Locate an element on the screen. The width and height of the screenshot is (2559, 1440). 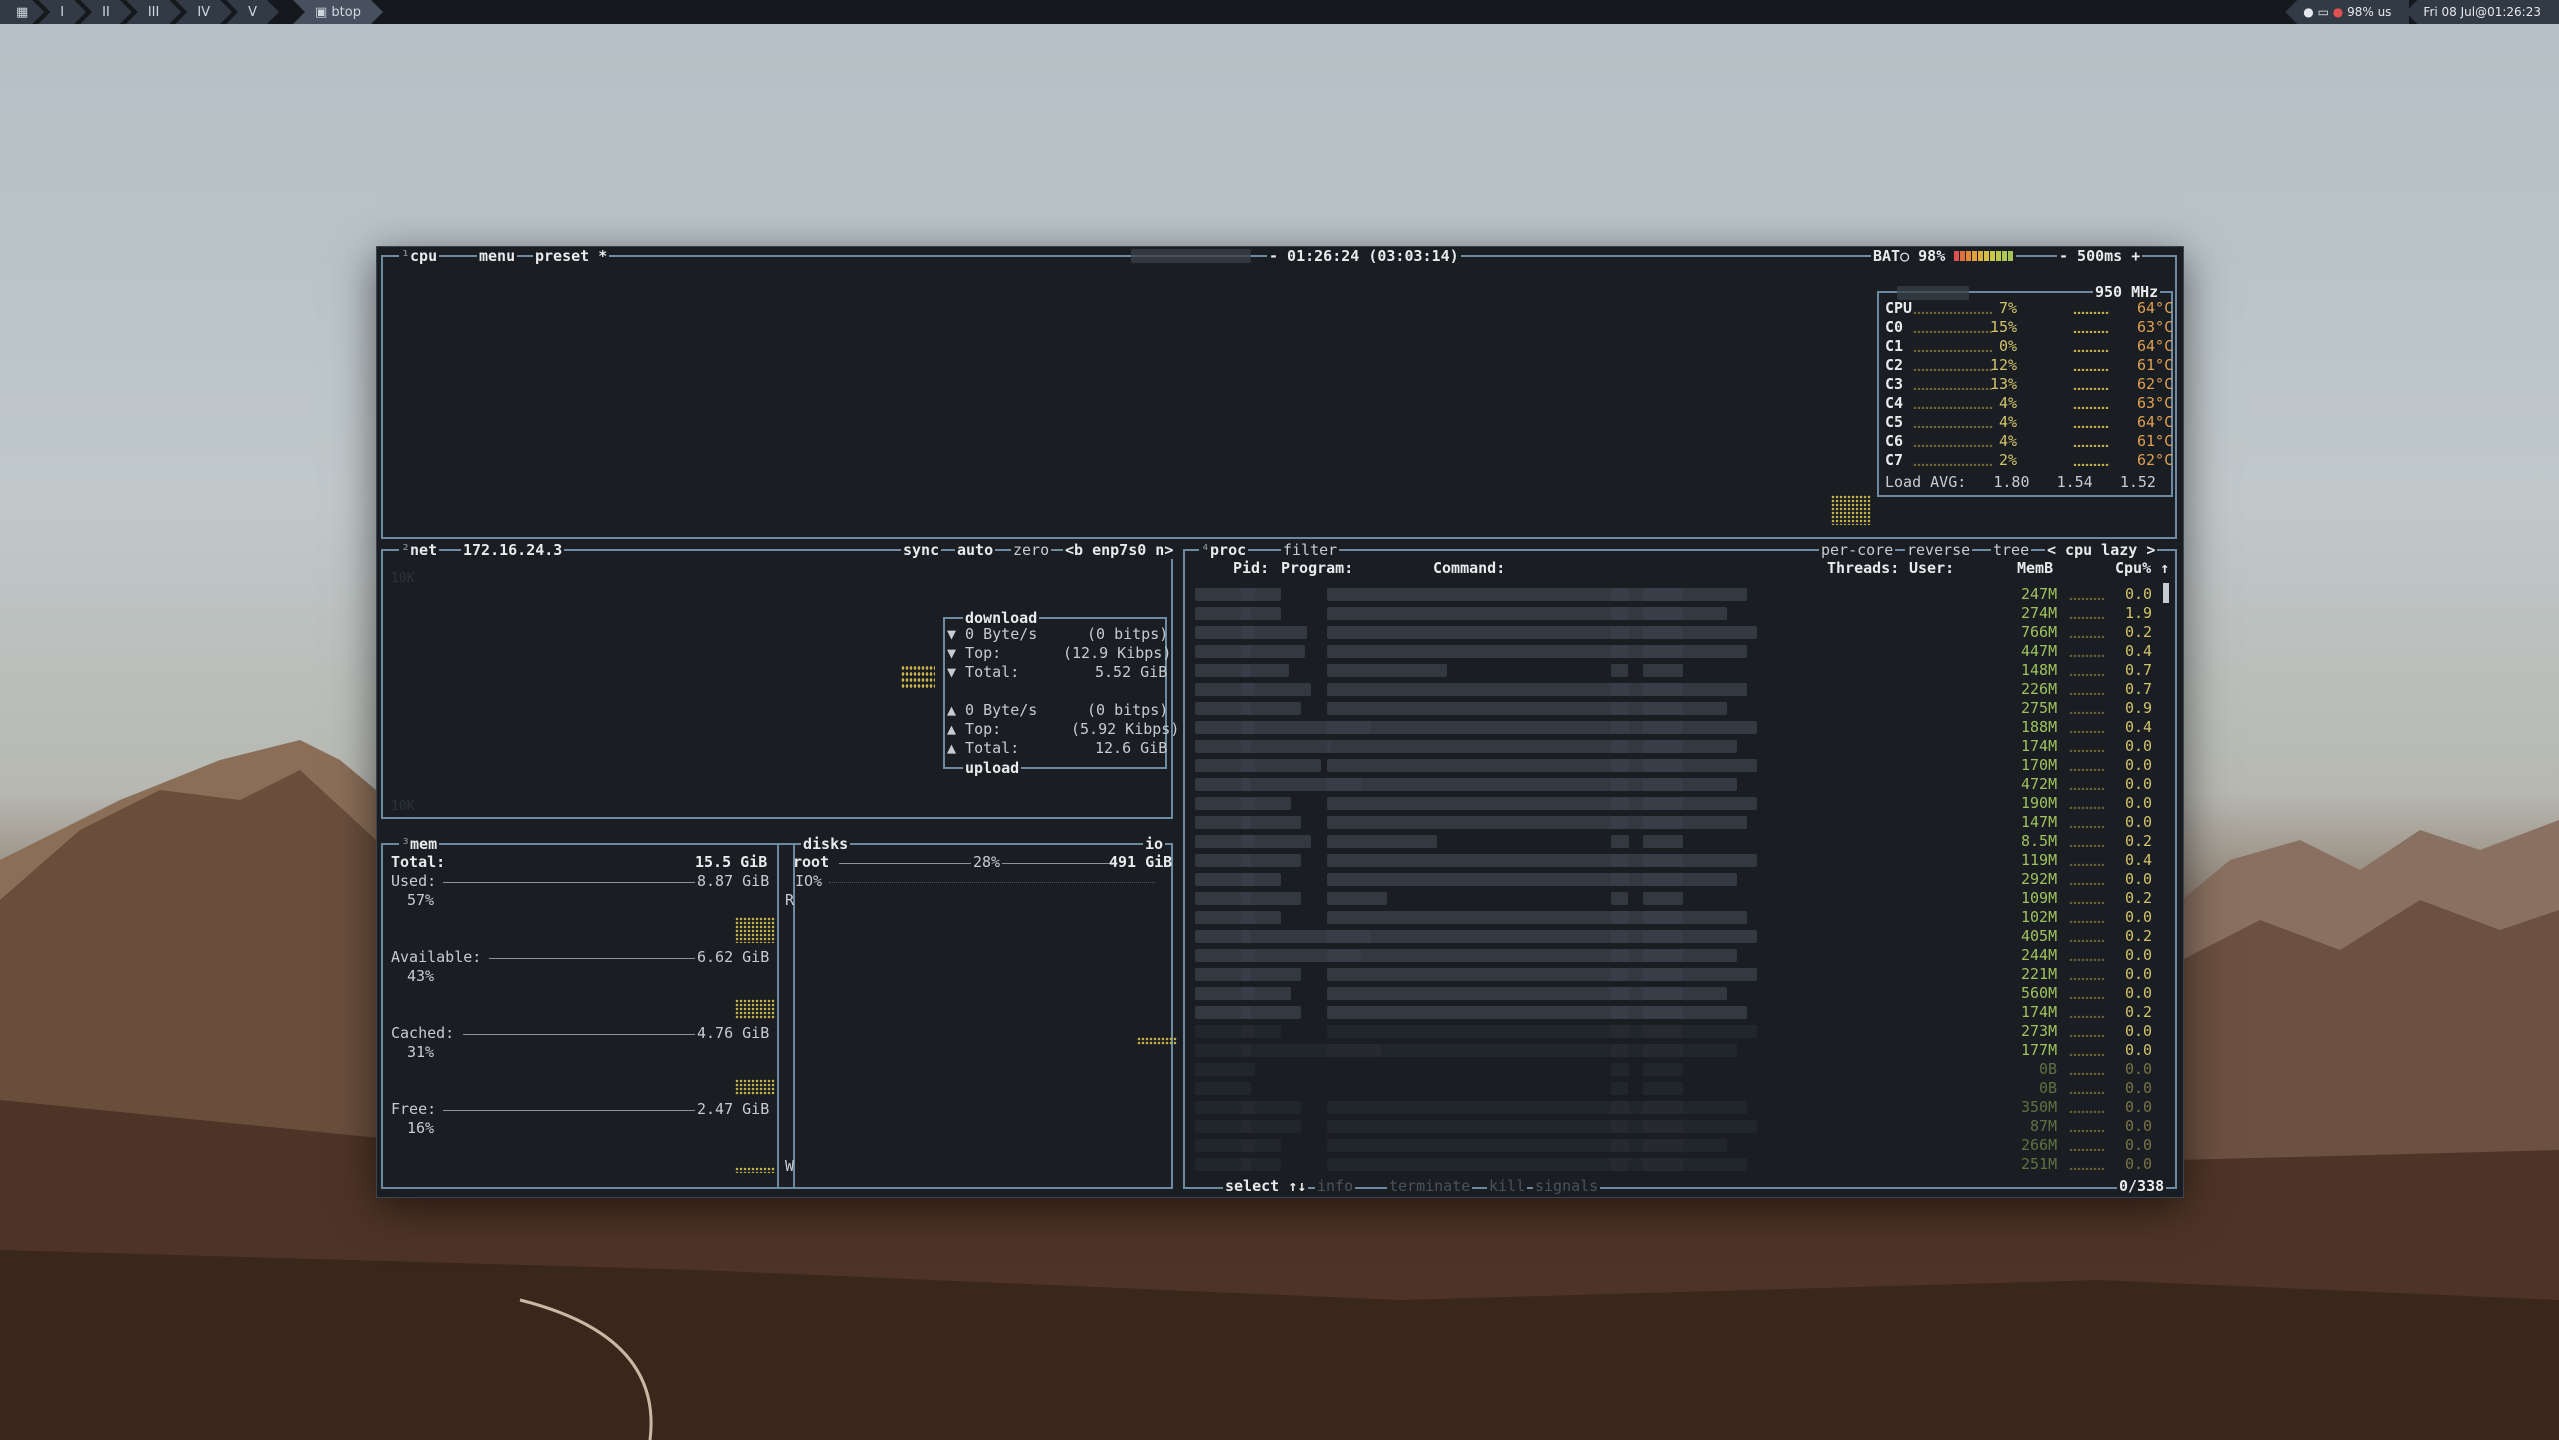
proc-cpu: 1.9 is located at coordinates (2139, 613).